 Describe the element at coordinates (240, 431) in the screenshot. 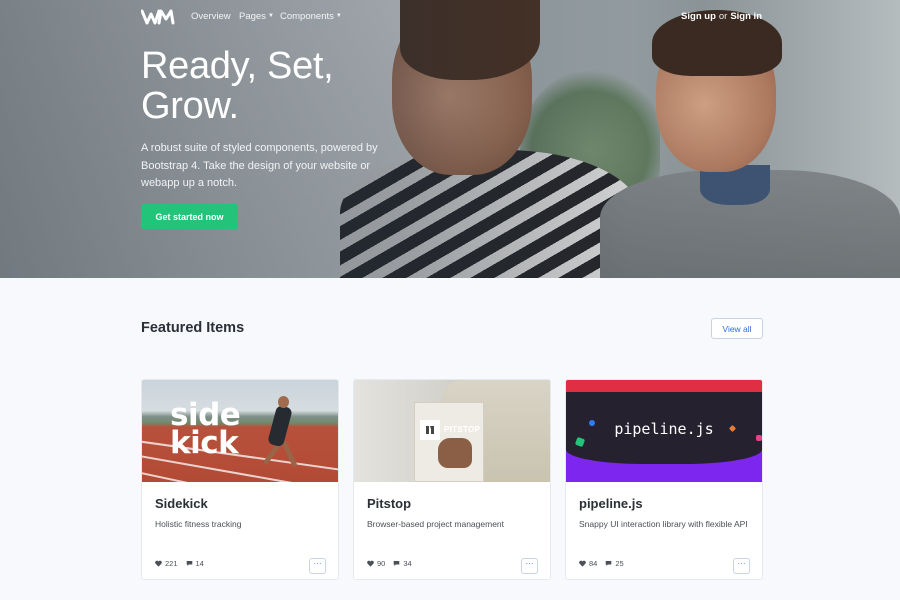

I see `card-image-sidekick: side kick` at that location.